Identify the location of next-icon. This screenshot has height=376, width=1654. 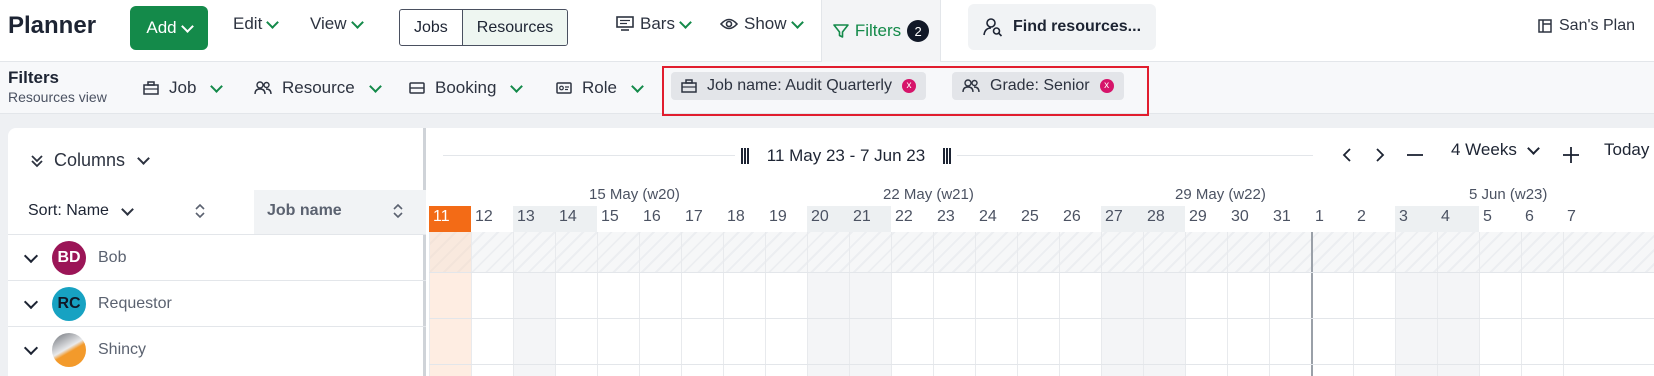
(1380, 155).